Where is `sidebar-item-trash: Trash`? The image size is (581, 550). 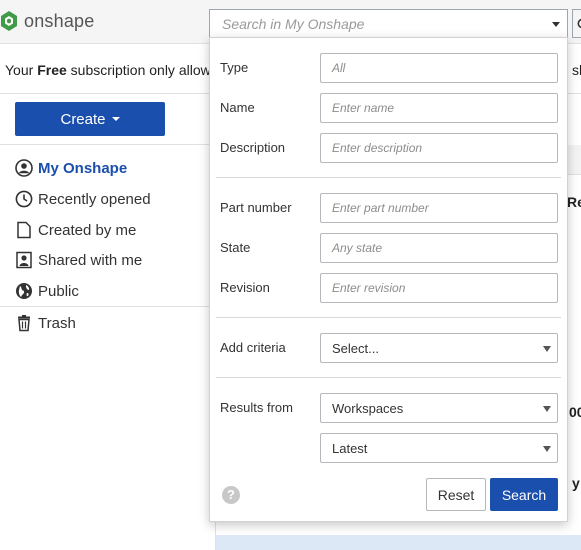
sidebar-item-trash: Trash is located at coordinates (45, 323).